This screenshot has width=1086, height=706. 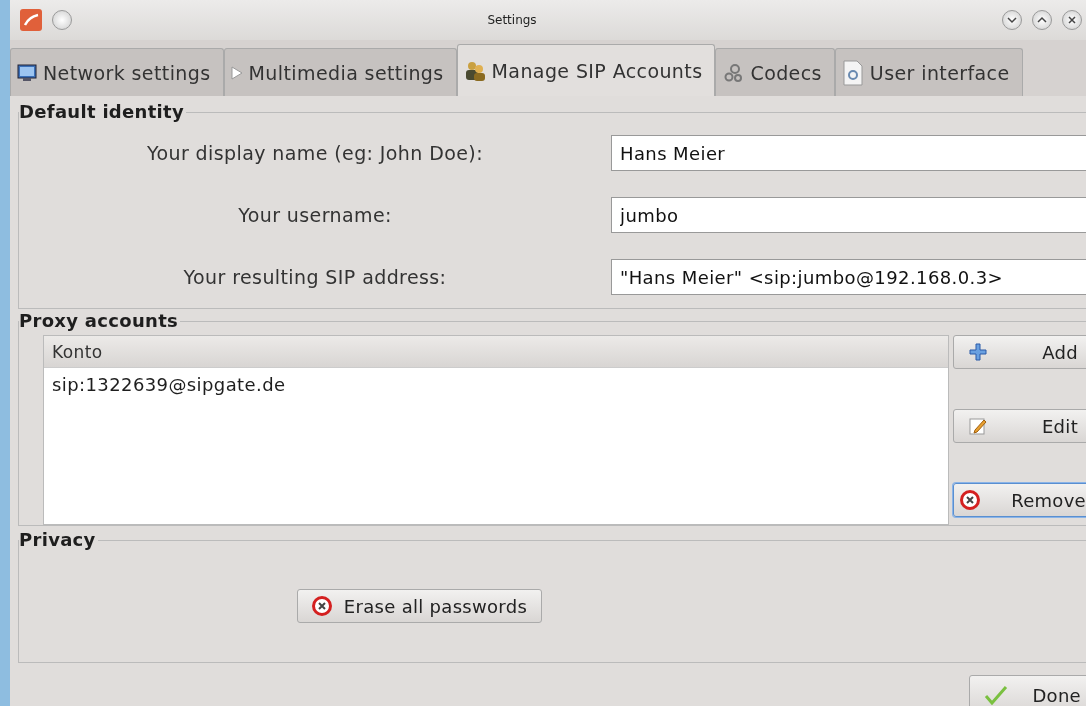 I want to click on tab: Multimedia settings, so click(x=340, y=72).